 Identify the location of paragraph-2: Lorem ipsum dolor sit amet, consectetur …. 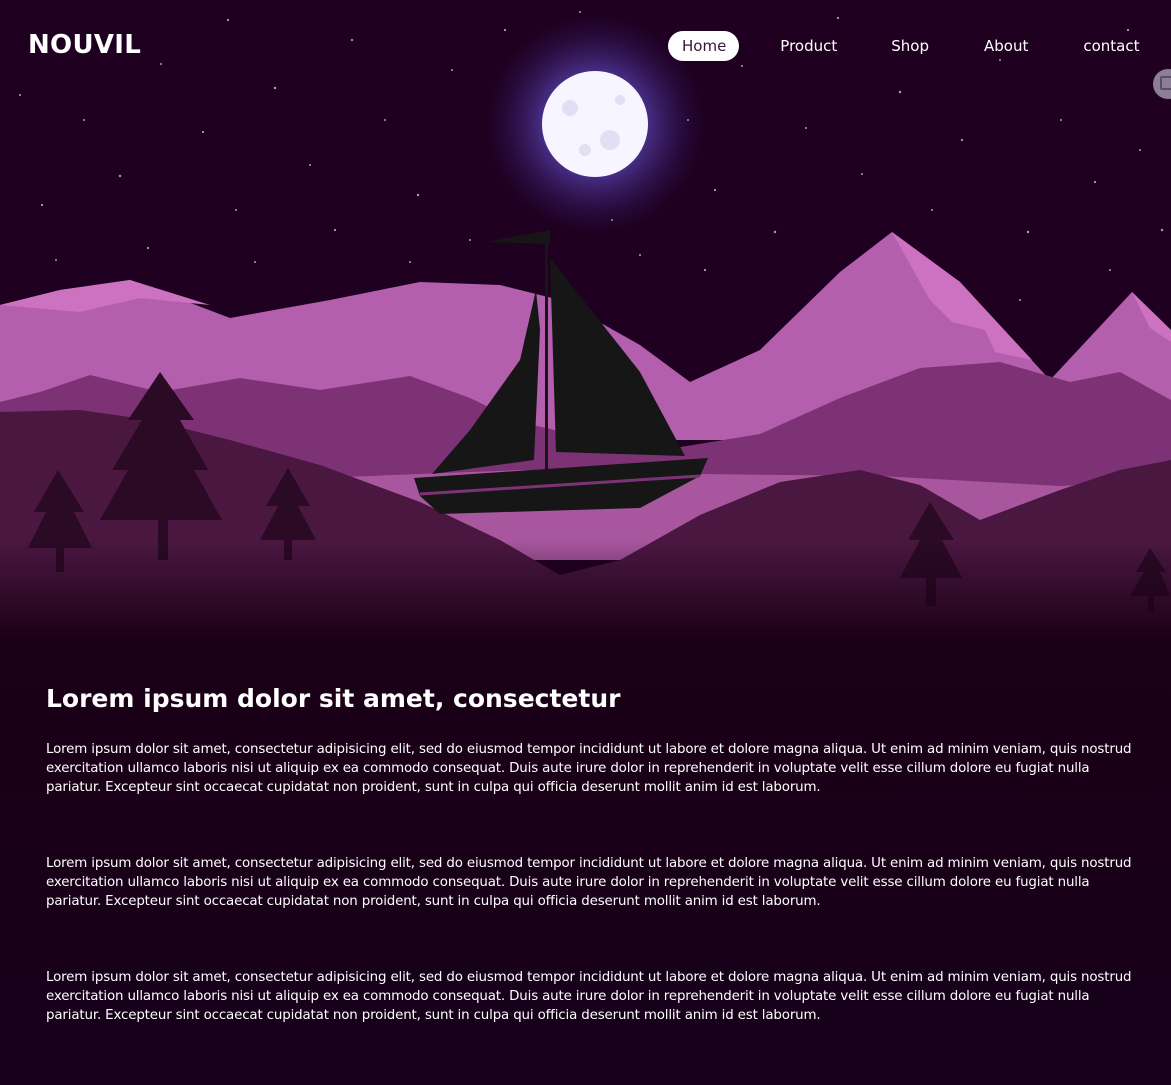
(589, 882).